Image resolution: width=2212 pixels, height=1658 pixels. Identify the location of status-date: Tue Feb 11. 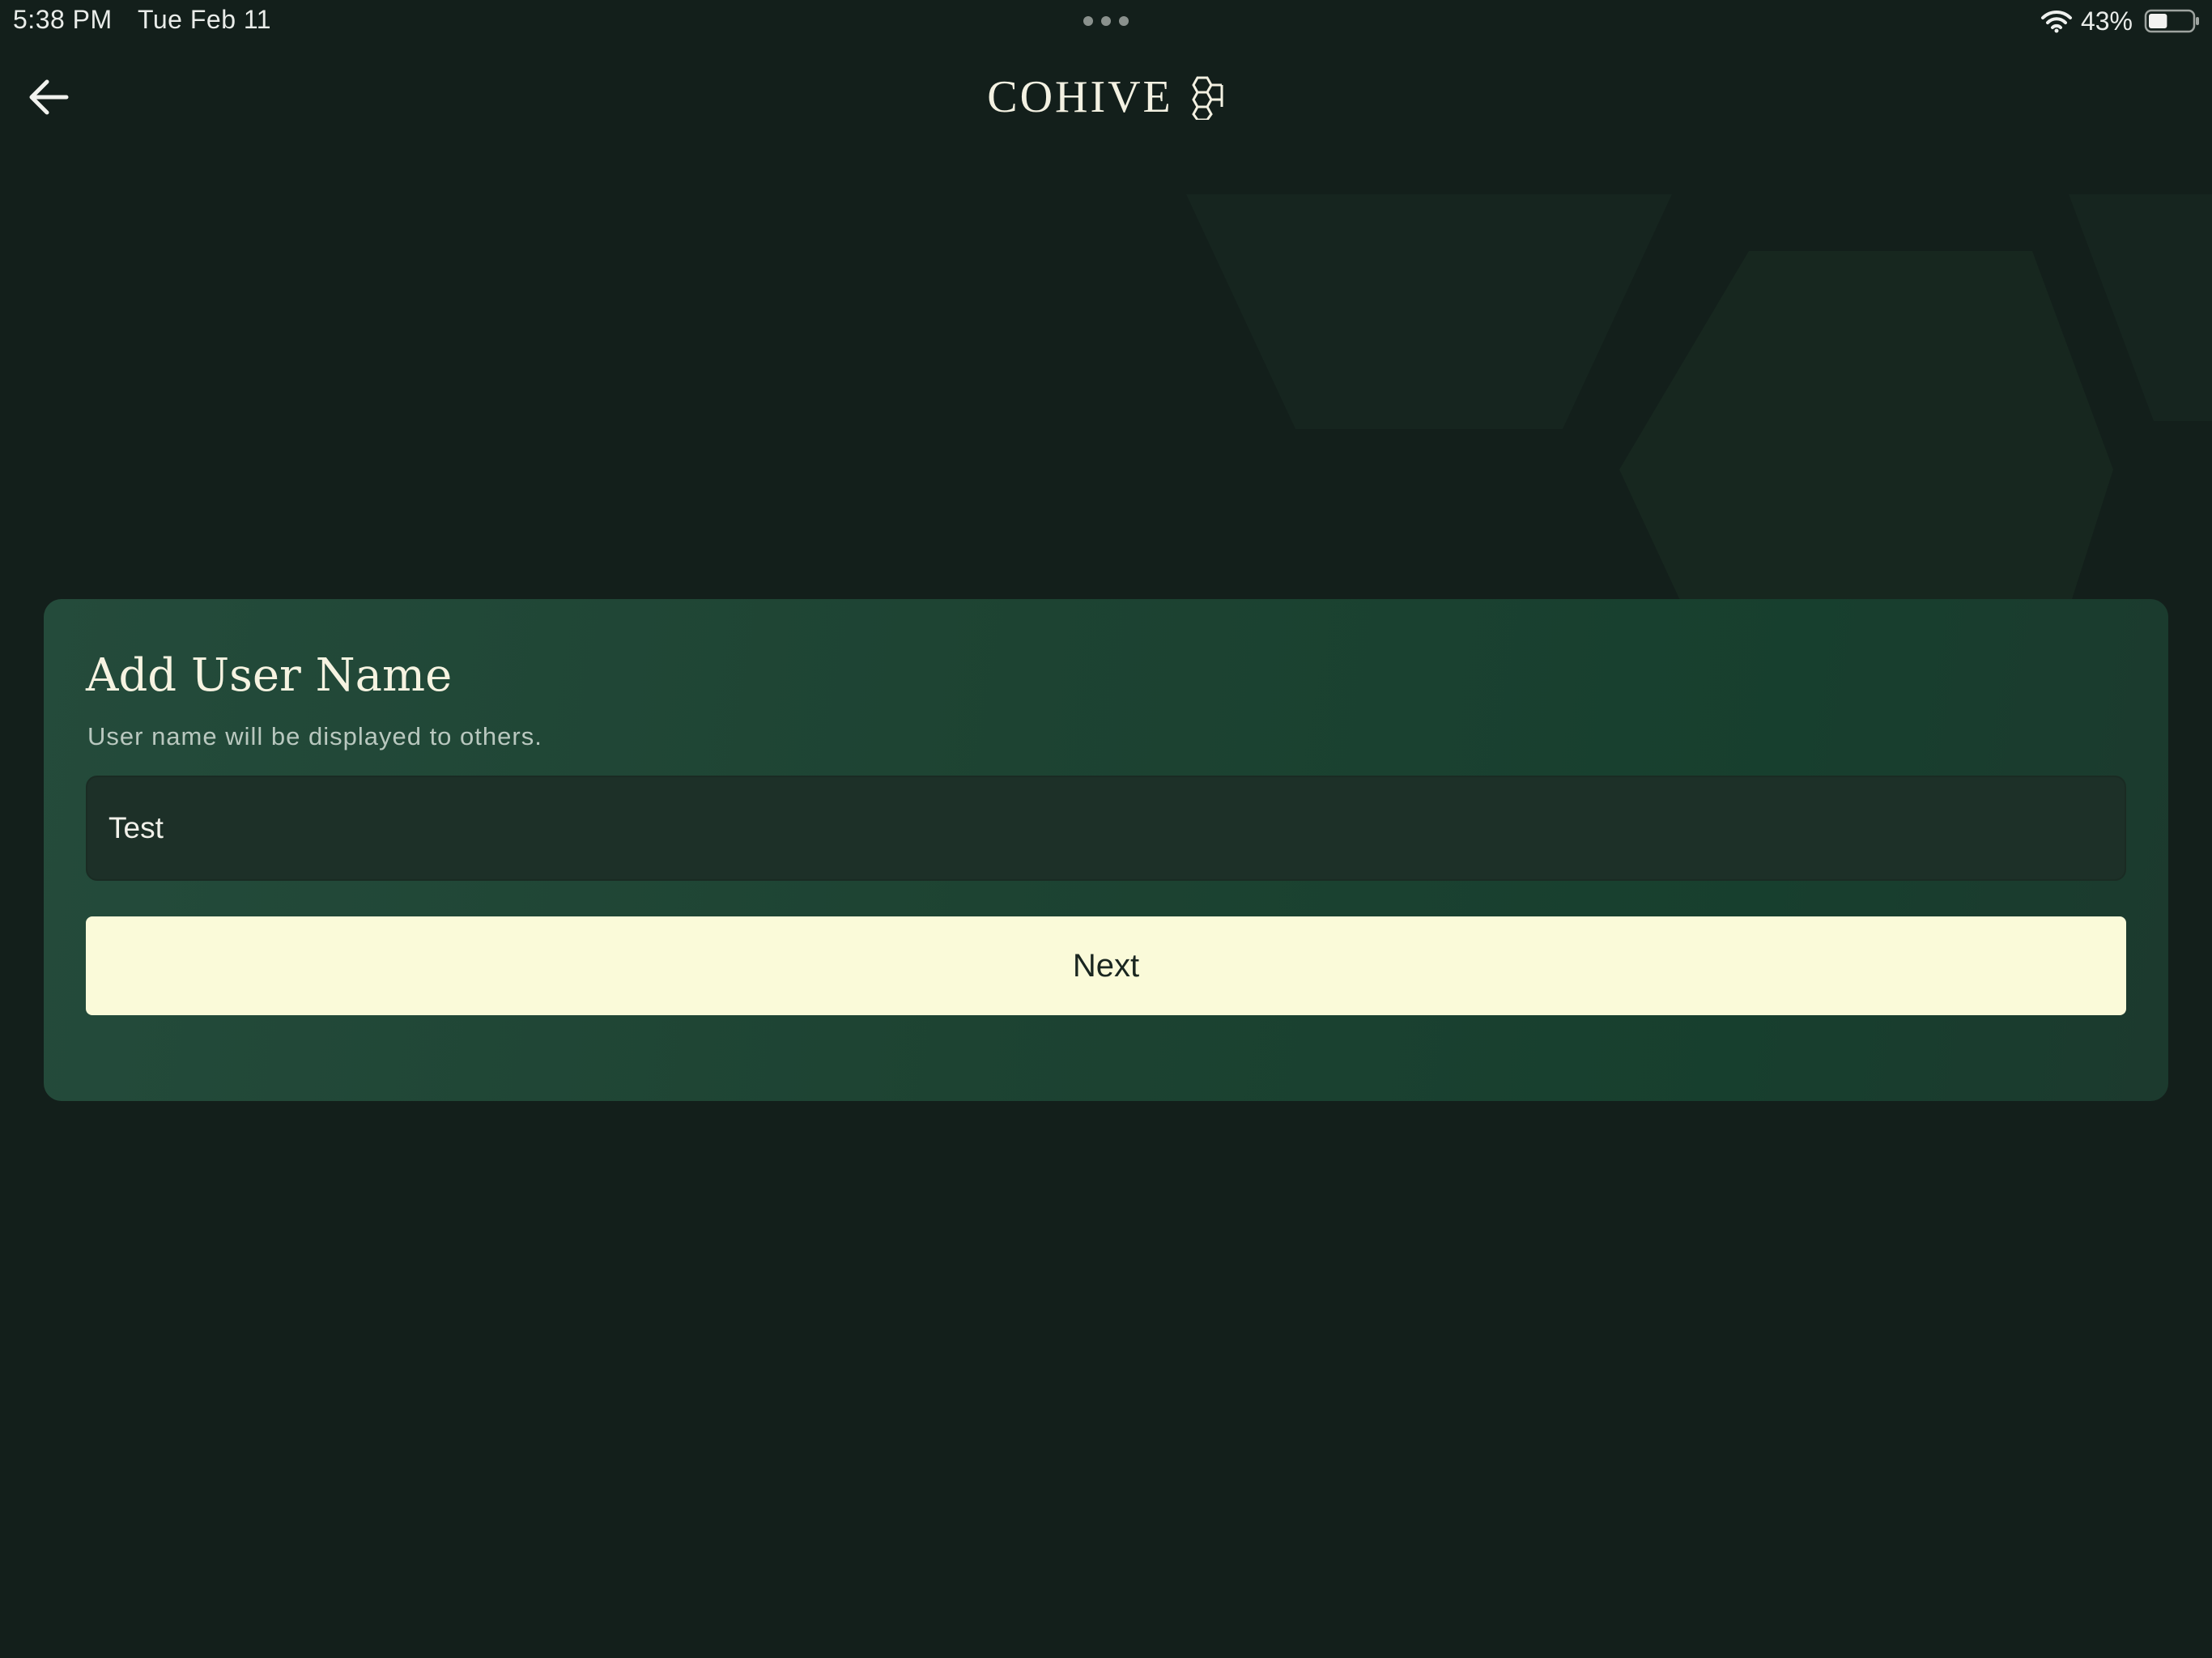
(205, 19).